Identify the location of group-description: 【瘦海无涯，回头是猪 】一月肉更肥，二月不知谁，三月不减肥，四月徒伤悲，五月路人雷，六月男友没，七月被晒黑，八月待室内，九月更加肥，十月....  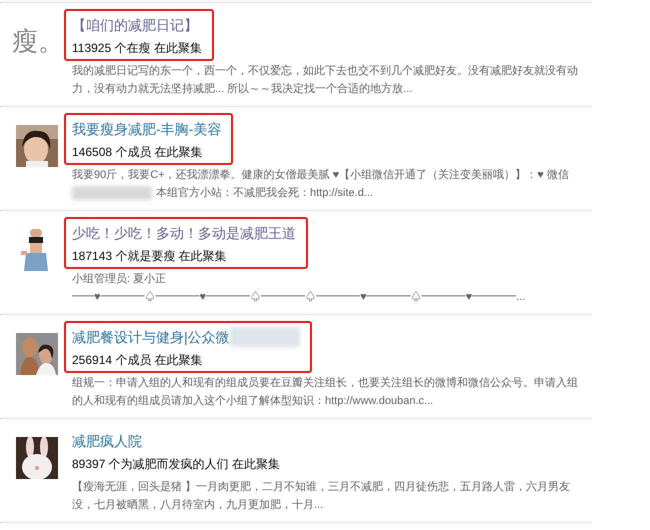
(322, 496).